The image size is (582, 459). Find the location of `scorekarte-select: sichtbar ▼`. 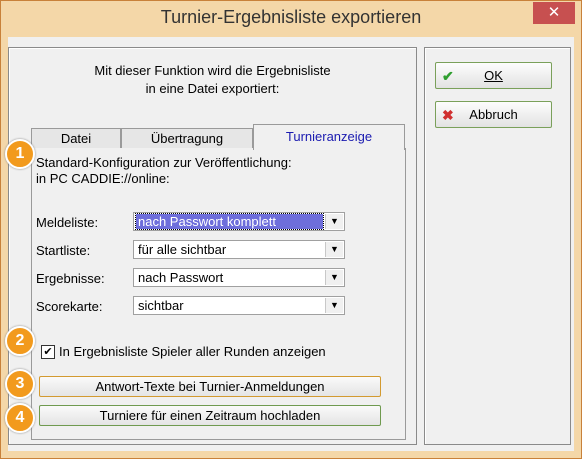

scorekarte-select: sichtbar ▼ is located at coordinates (239, 305).